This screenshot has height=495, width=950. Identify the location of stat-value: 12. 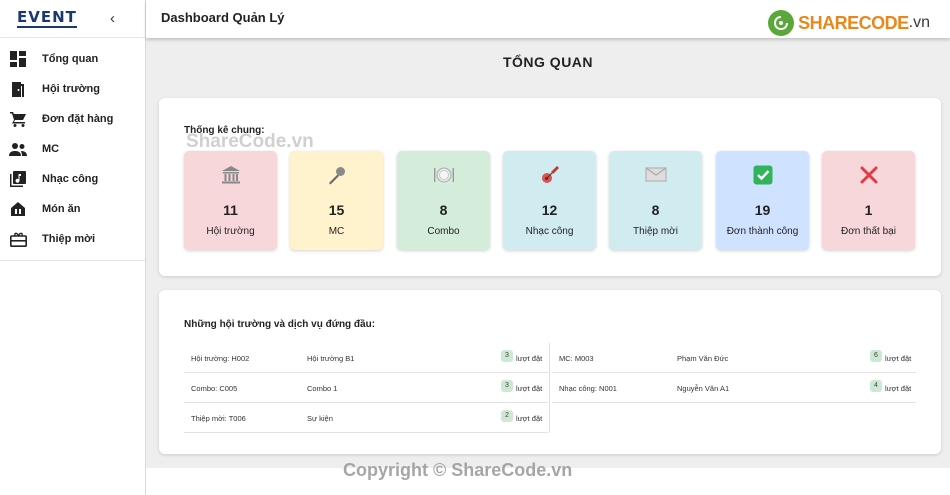
(549, 210).